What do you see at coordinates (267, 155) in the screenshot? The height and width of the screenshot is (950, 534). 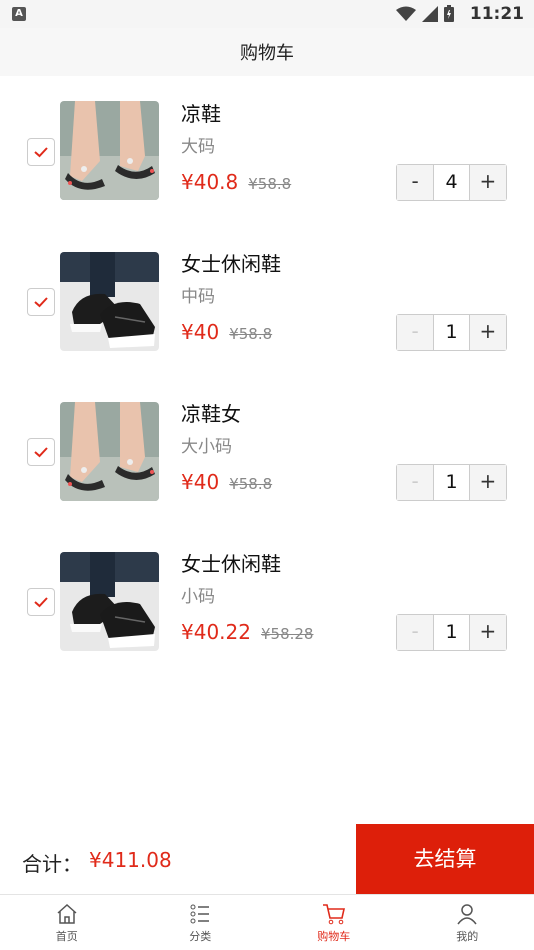 I see `cart-item: 凉鞋 大码 ¥40.8 ¥58.8 - 4 +` at bounding box center [267, 155].